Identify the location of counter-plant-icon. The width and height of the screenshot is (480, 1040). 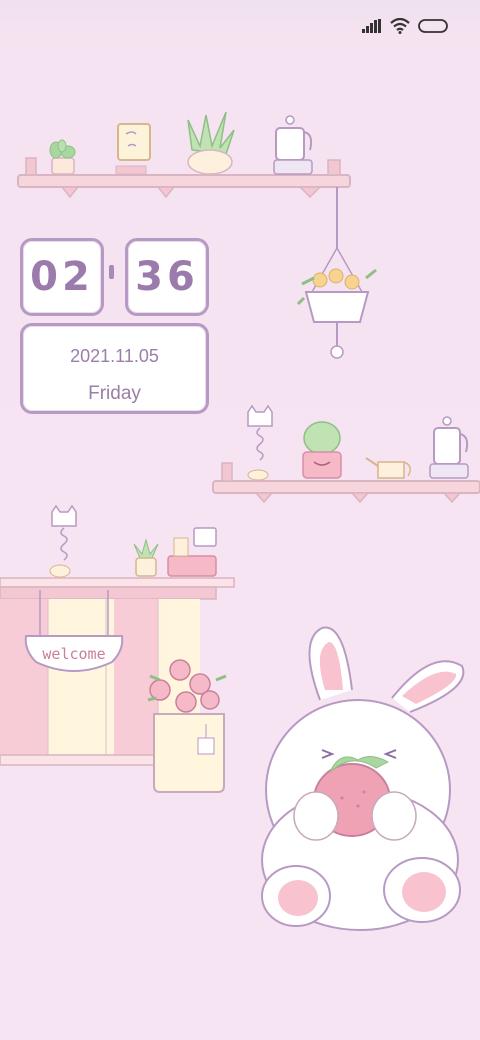
(146, 557).